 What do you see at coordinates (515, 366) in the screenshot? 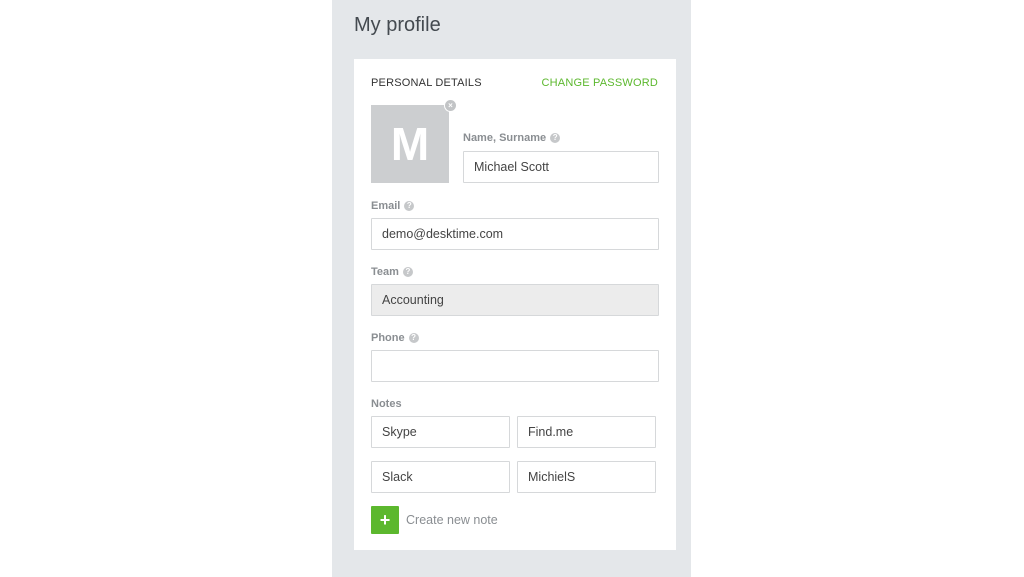
I see `phone-input` at bounding box center [515, 366].